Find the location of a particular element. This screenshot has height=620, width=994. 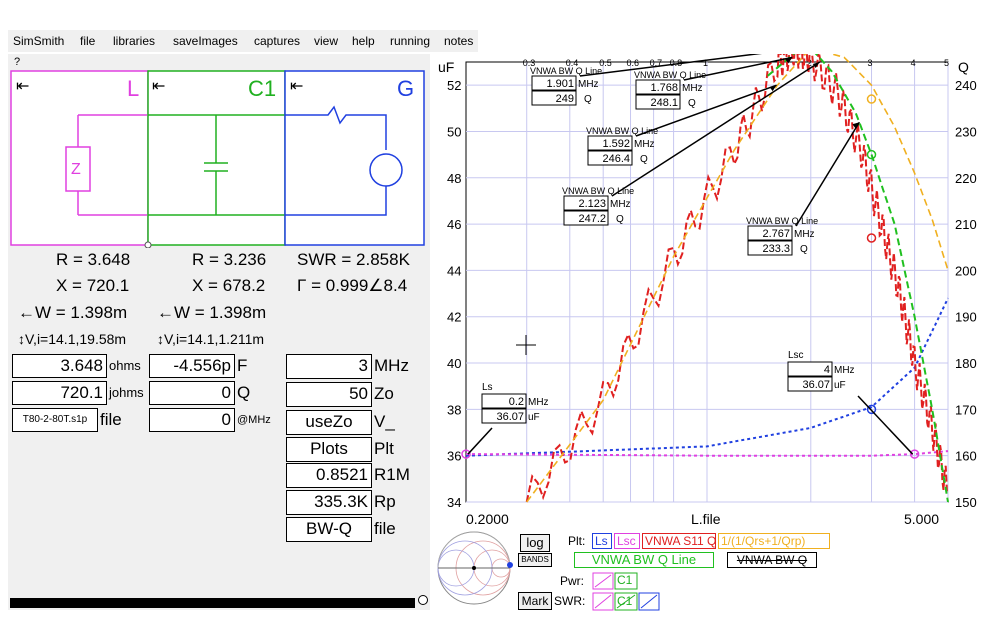

g-usezo-button: useZo is located at coordinates (329, 422).